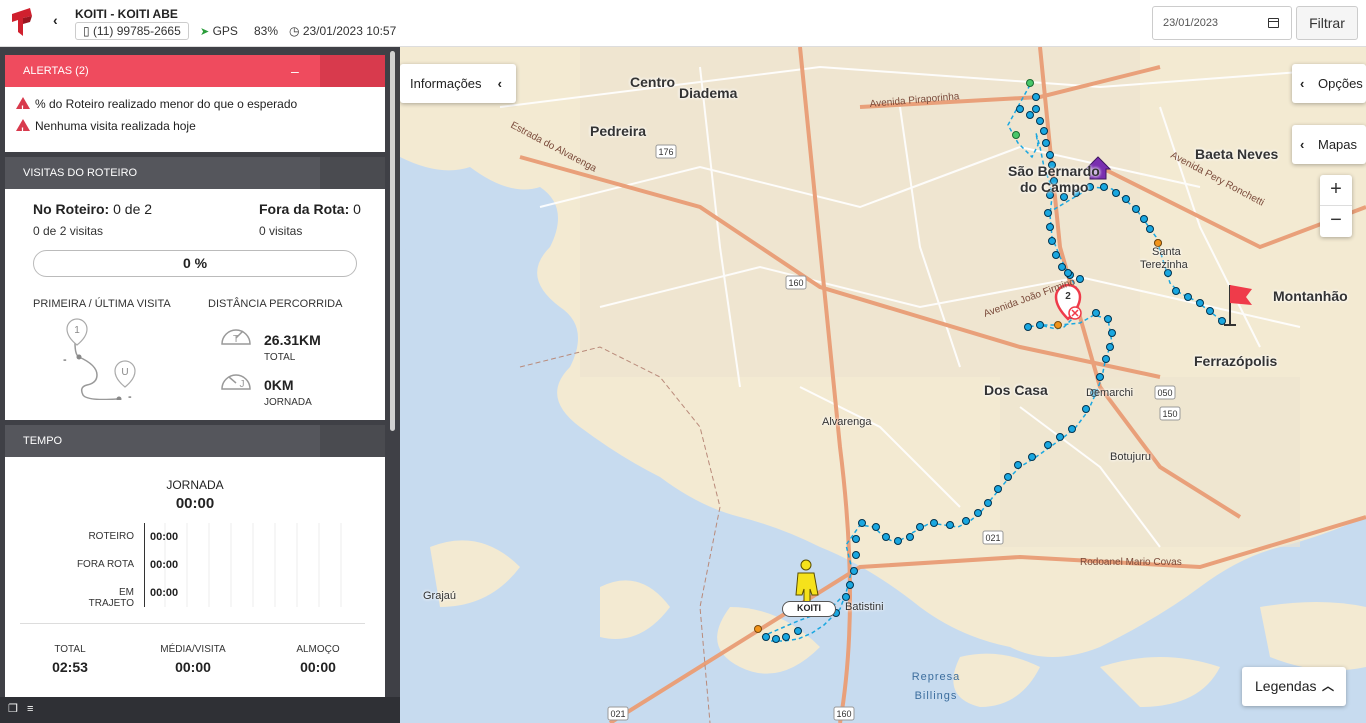 The width and height of the screenshot is (1366, 723). I want to click on jornada-caption: JORNADA, so click(195, 485).